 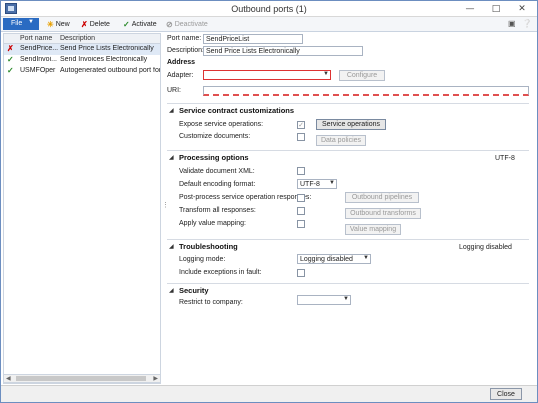 I want to click on deactivate-button: ⊘ Deactivate, so click(x=187, y=24).